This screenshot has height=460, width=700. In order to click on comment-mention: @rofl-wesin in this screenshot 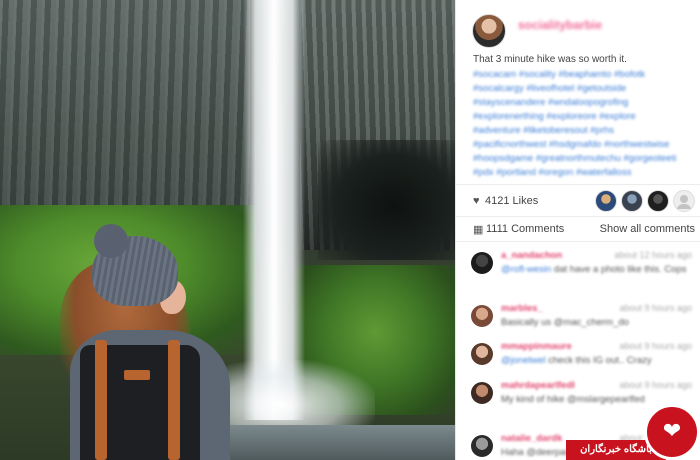, I will do `click(526, 269)`.